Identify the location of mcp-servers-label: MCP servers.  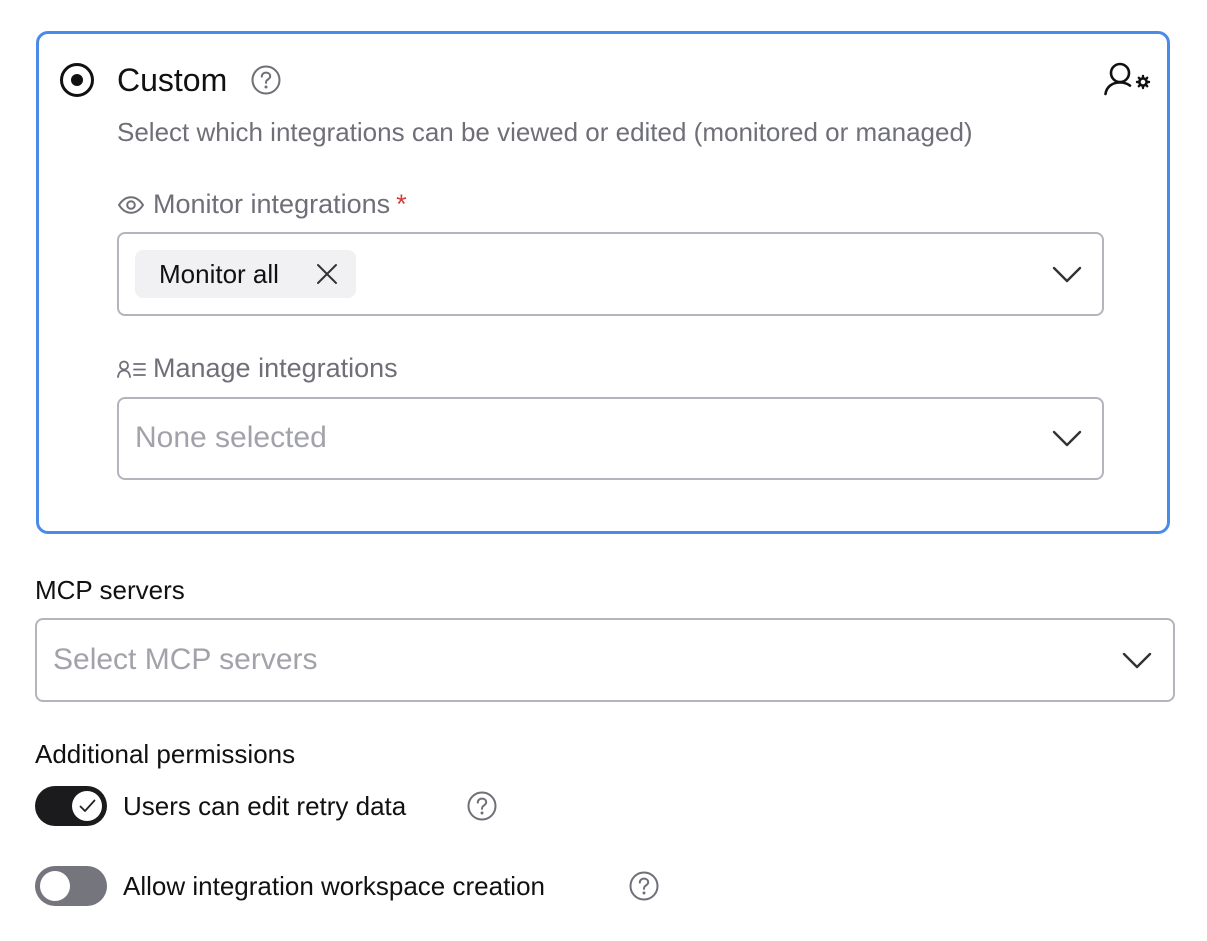
(110, 590).